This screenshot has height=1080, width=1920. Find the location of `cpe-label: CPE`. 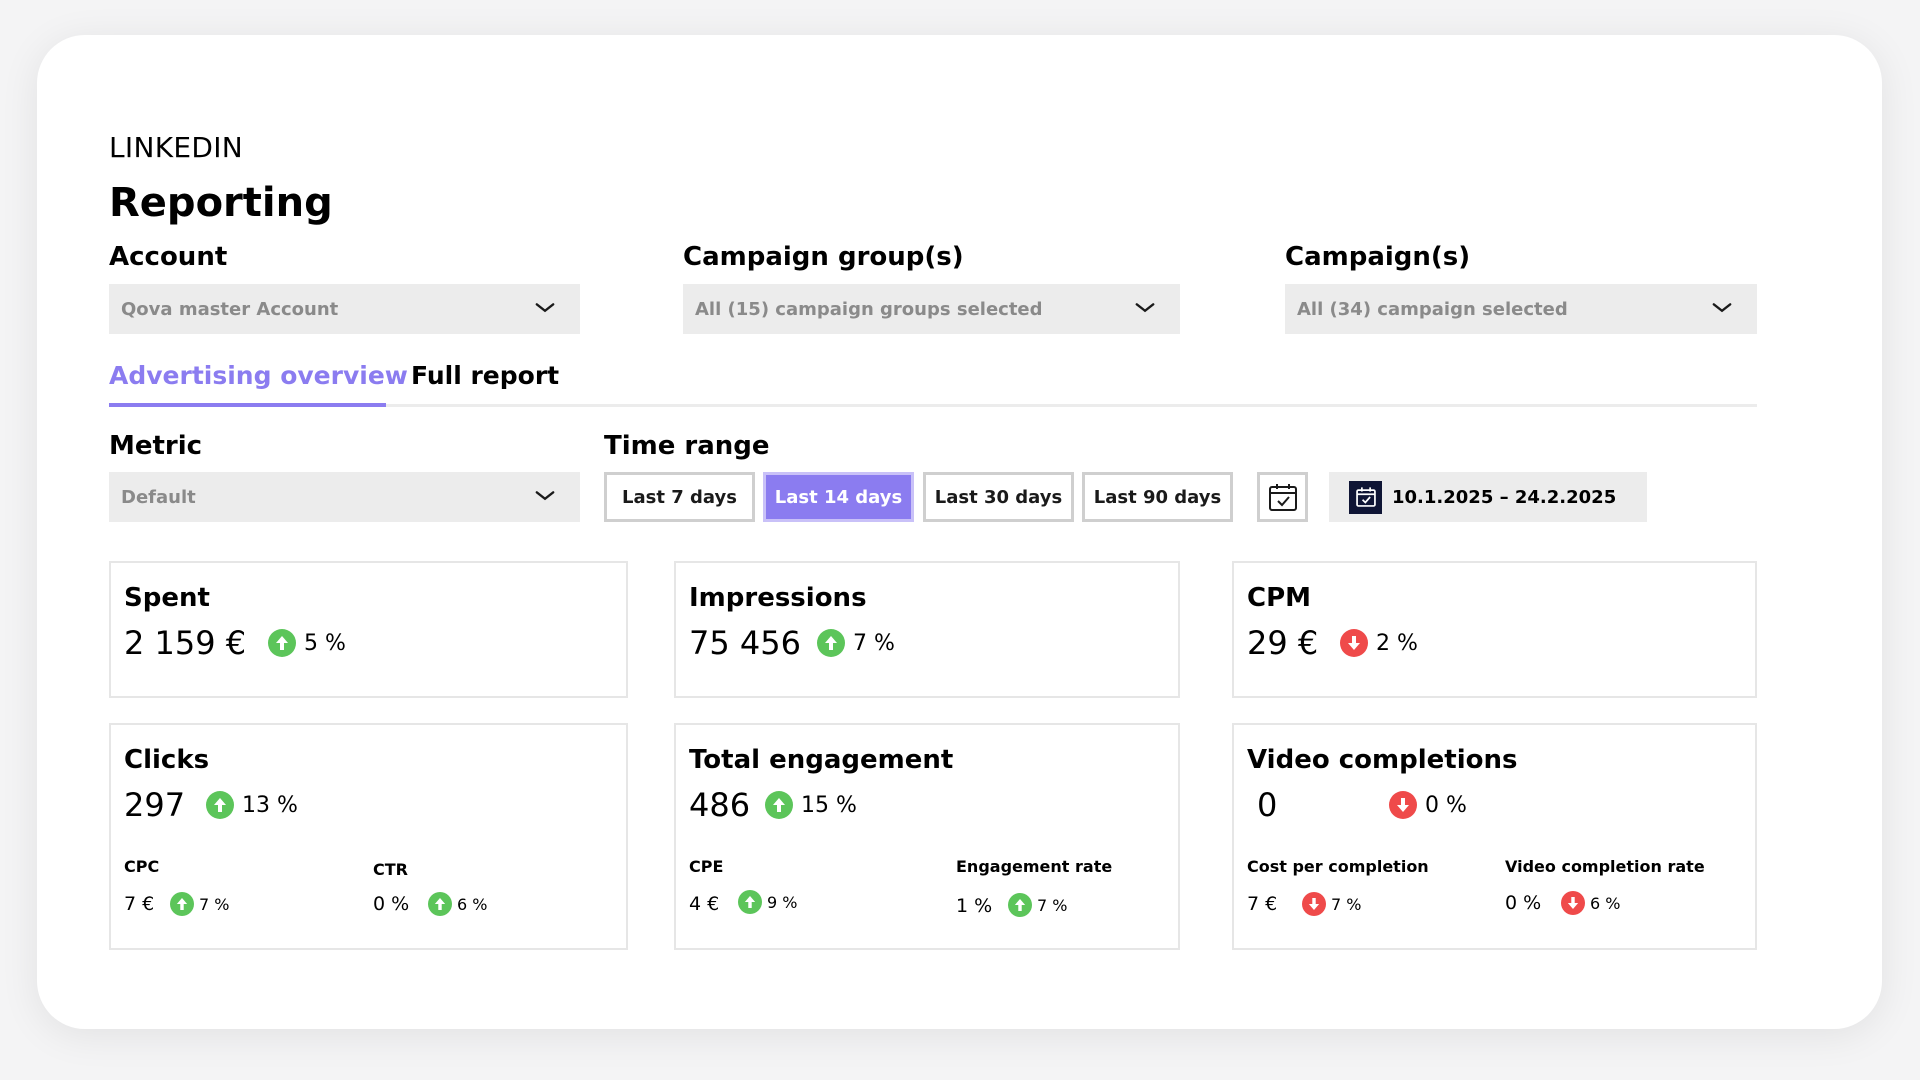

cpe-label: CPE is located at coordinates (706, 866).